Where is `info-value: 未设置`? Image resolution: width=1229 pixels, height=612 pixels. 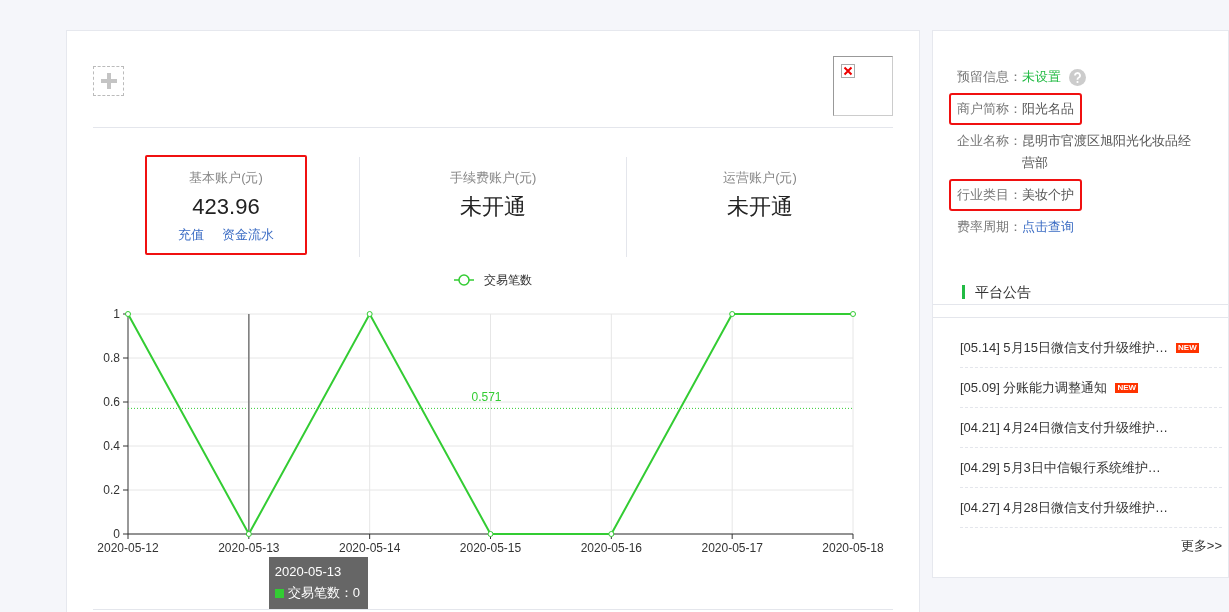 info-value: 未设置 is located at coordinates (1041, 77).